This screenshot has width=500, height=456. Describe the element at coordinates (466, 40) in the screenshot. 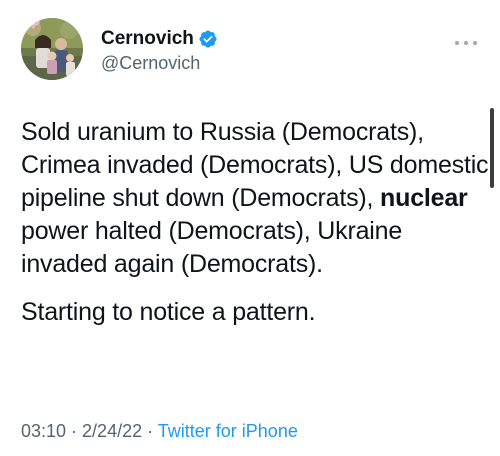

I see `more-horizontal-icon` at that location.